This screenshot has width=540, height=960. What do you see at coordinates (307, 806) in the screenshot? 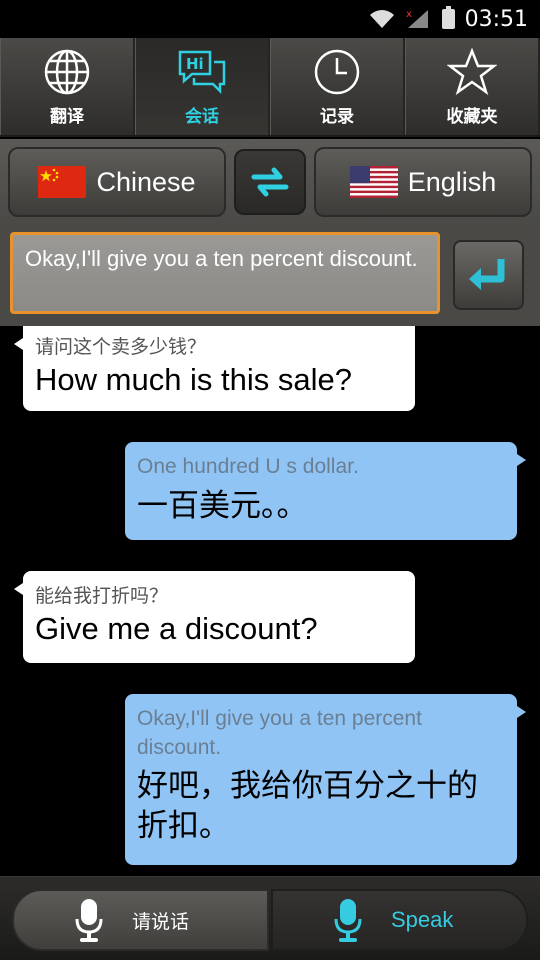
I see `message-translation: 好吧，我给你百分之十的折扣。` at bounding box center [307, 806].